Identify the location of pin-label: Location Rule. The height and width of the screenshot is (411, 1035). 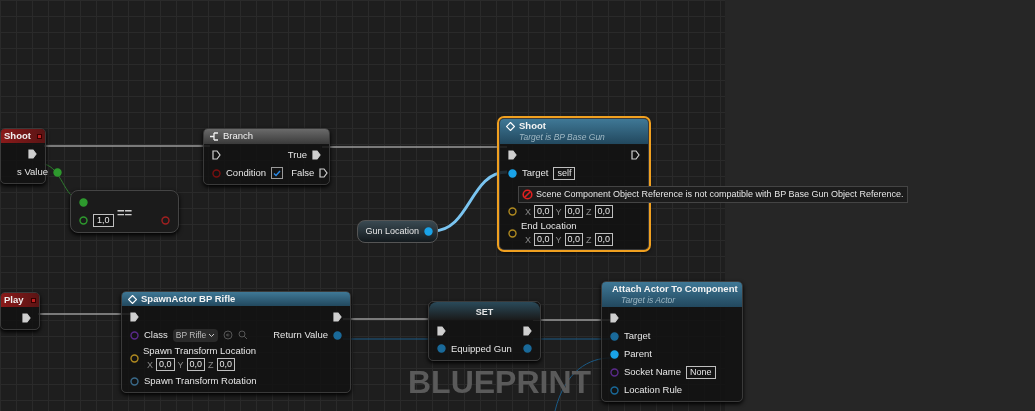
(653, 390).